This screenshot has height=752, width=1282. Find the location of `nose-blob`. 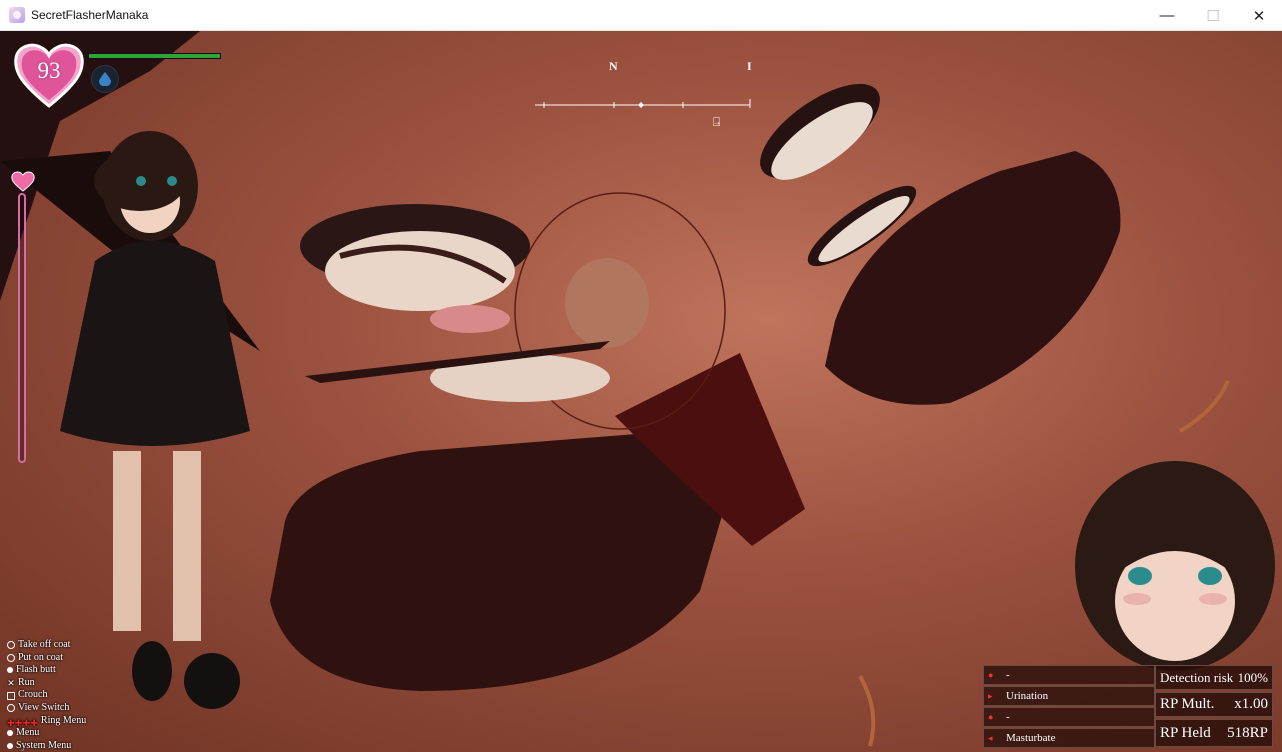

nose-blob is located at coordinates (607, 303).